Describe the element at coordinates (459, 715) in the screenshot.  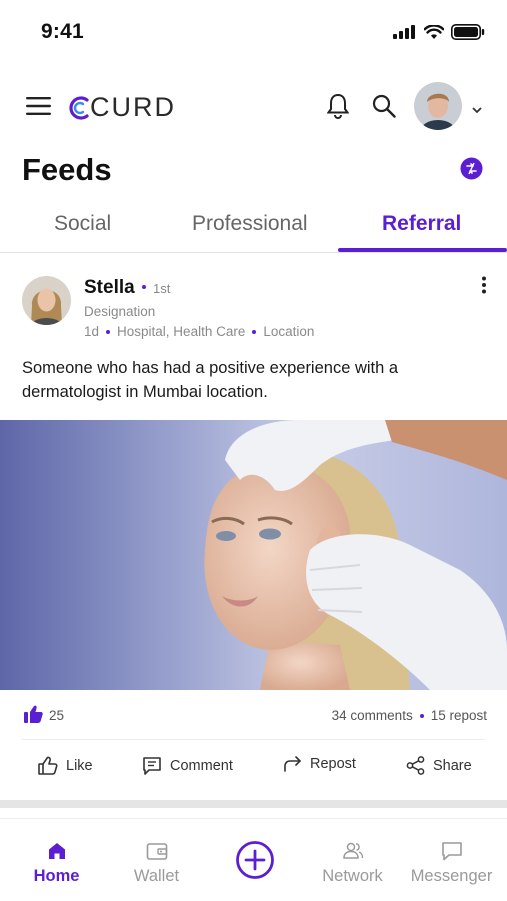
I see `repost-count: 15 repost` at that location.